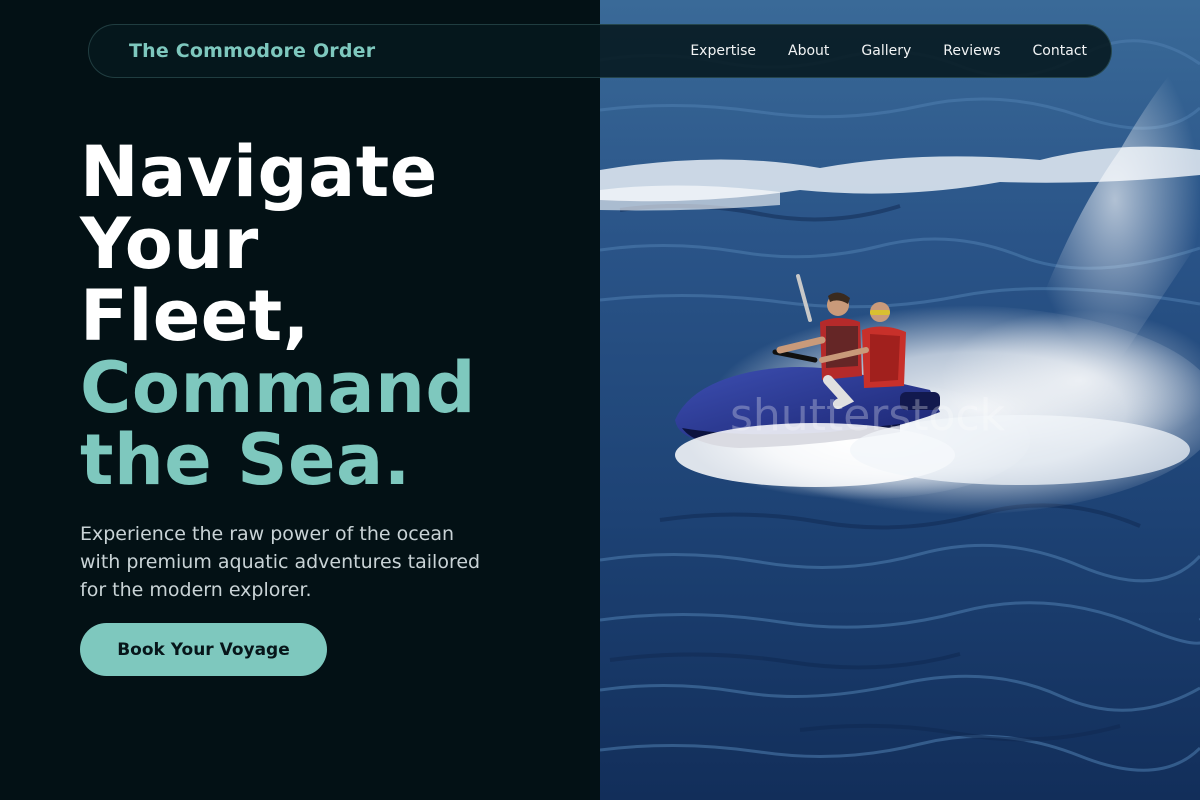 This screenshot has width=1200, height=800. What do you see at coordinates (1060, 51) in the screenshot?
I see `nav-link-contact: Contact` at bounding box center [1060, 51].